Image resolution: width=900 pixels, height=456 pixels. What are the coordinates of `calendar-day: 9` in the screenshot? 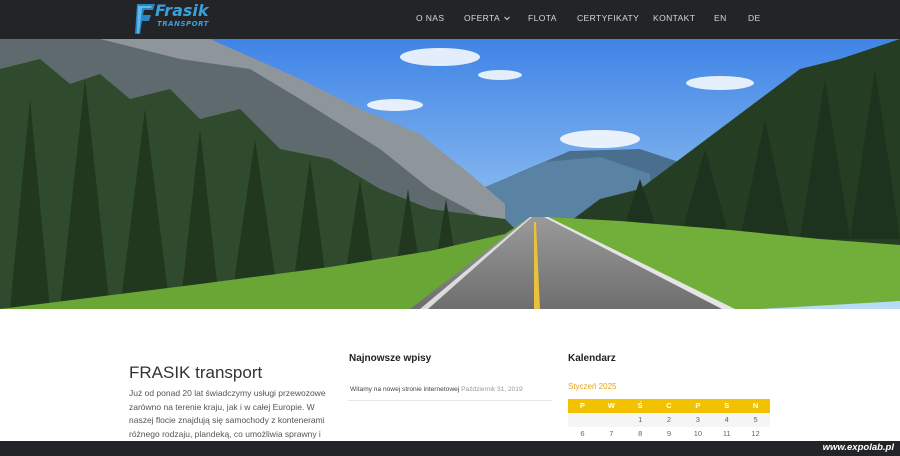 It's located at (669, 433).